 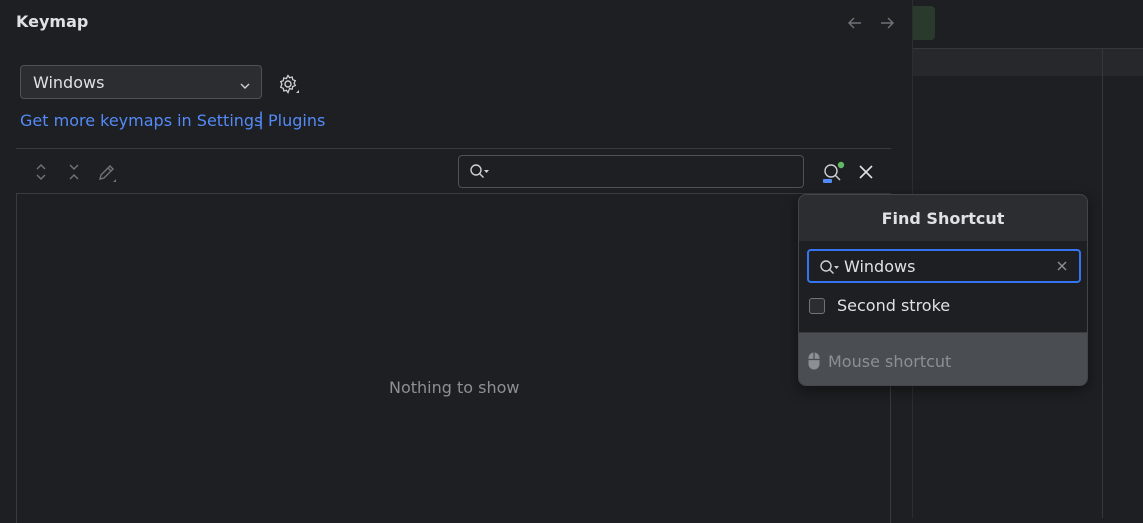 I want to click on background-green-button, so click(x=924, y=23).